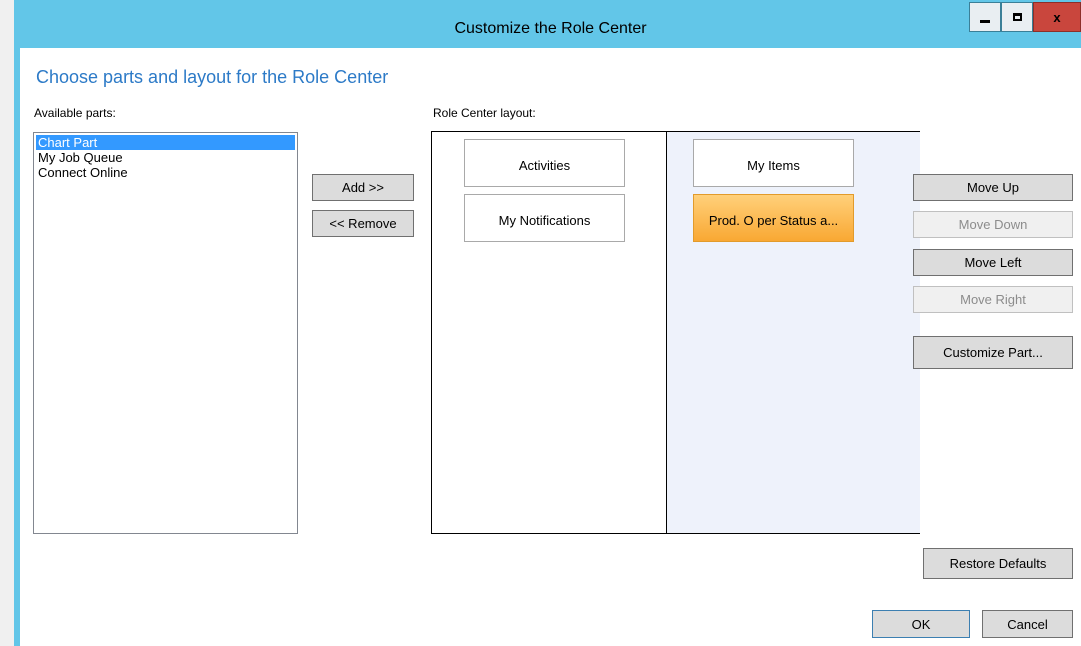  I want to click on move-right-button: Move Right, so click(993, 299).